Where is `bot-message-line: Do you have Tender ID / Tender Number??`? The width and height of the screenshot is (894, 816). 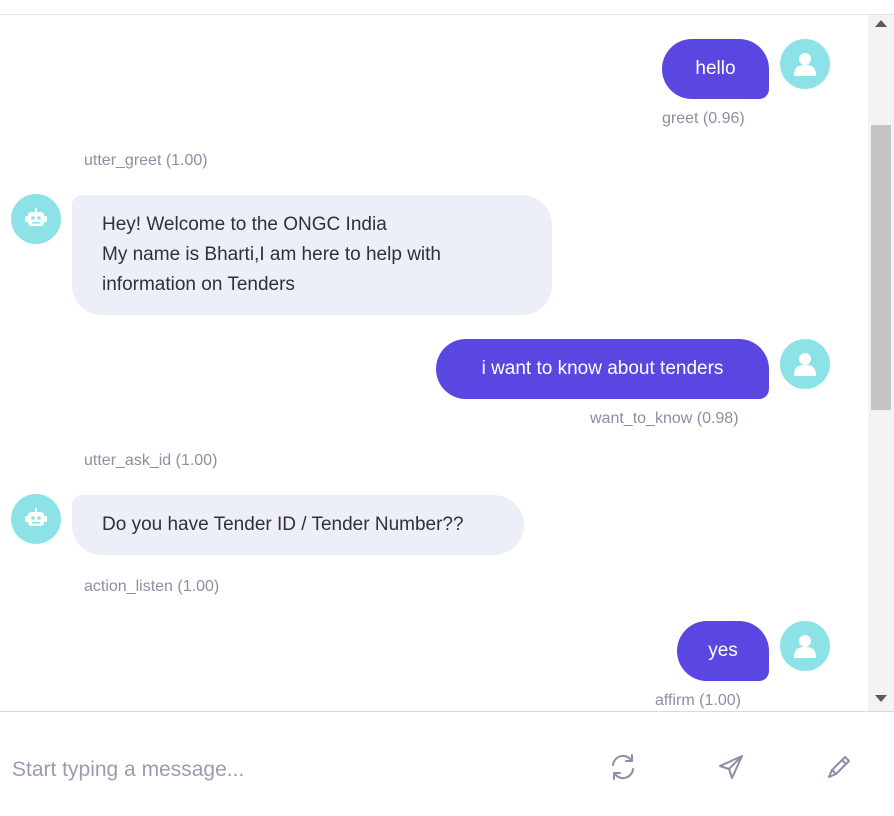 bot-message-line: Do you have Tender ID / Tender Number?? is located at coordinates (283, 524).